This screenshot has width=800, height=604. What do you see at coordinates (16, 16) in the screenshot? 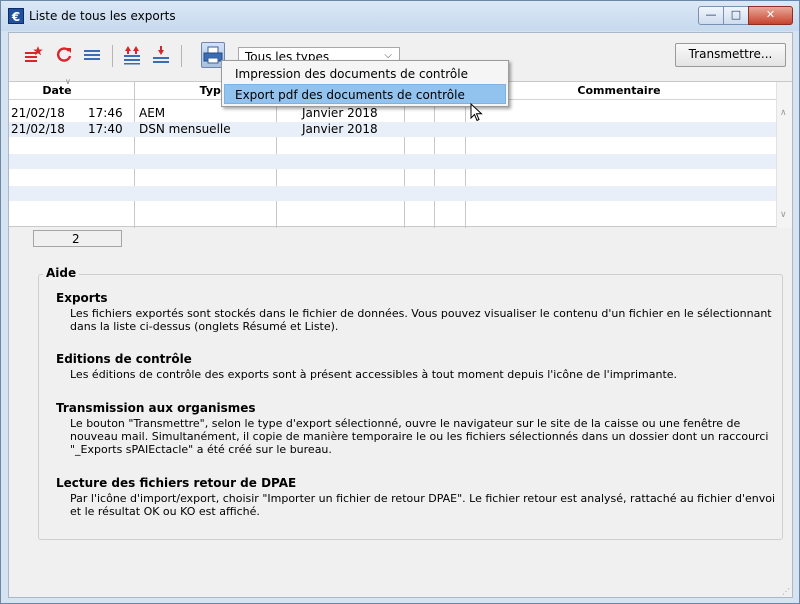
I see `app-icon: €` at bounding box center [16, 16].